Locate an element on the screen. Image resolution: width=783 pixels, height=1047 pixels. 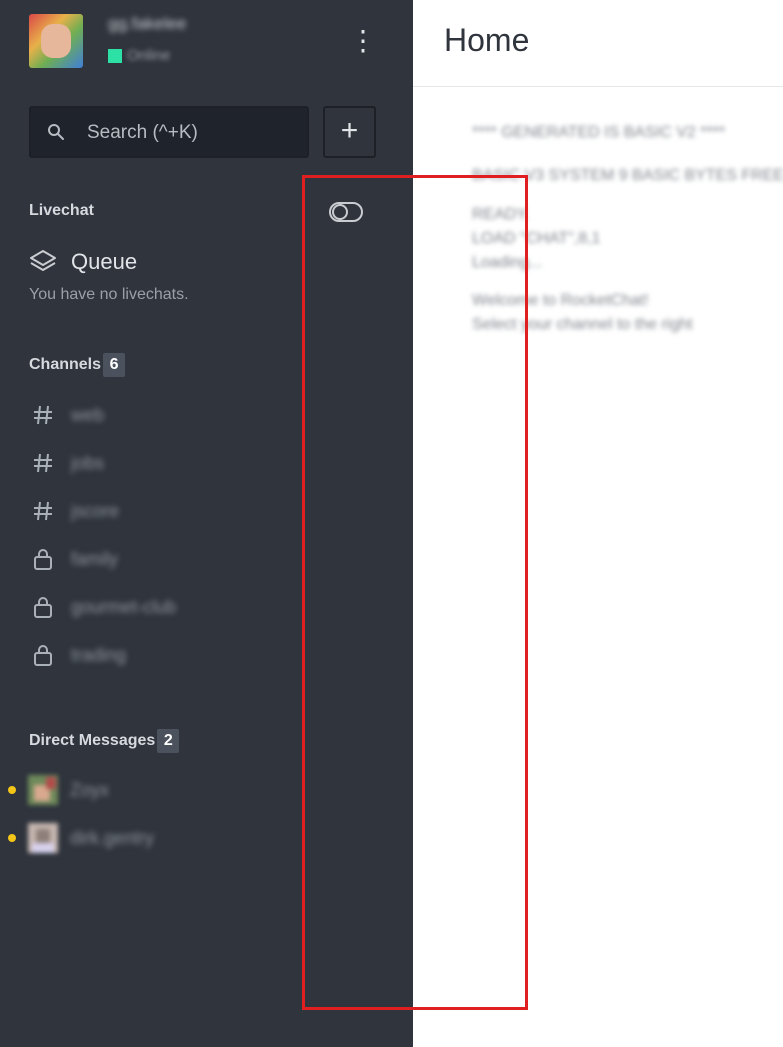
search-input: Search (^+K) is located at coordinates (169, 132).